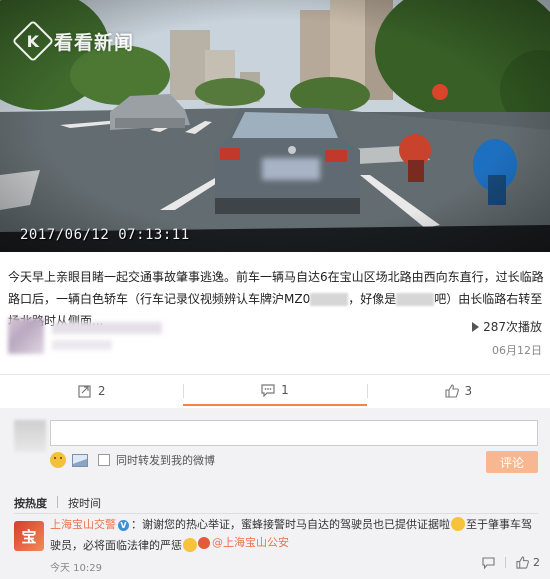 This screenshot has width=550, height=579. I want to click on author-subinfo-blurred, so click(82, 345).